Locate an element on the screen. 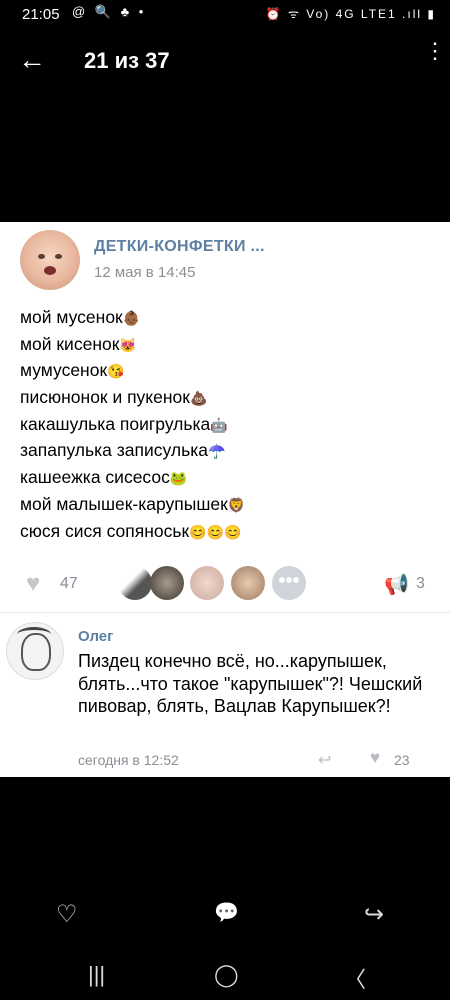 This screenshot has height=1000, width=450. post-line: мой мусенок👶🏾 is located at coordinates (230, 317).